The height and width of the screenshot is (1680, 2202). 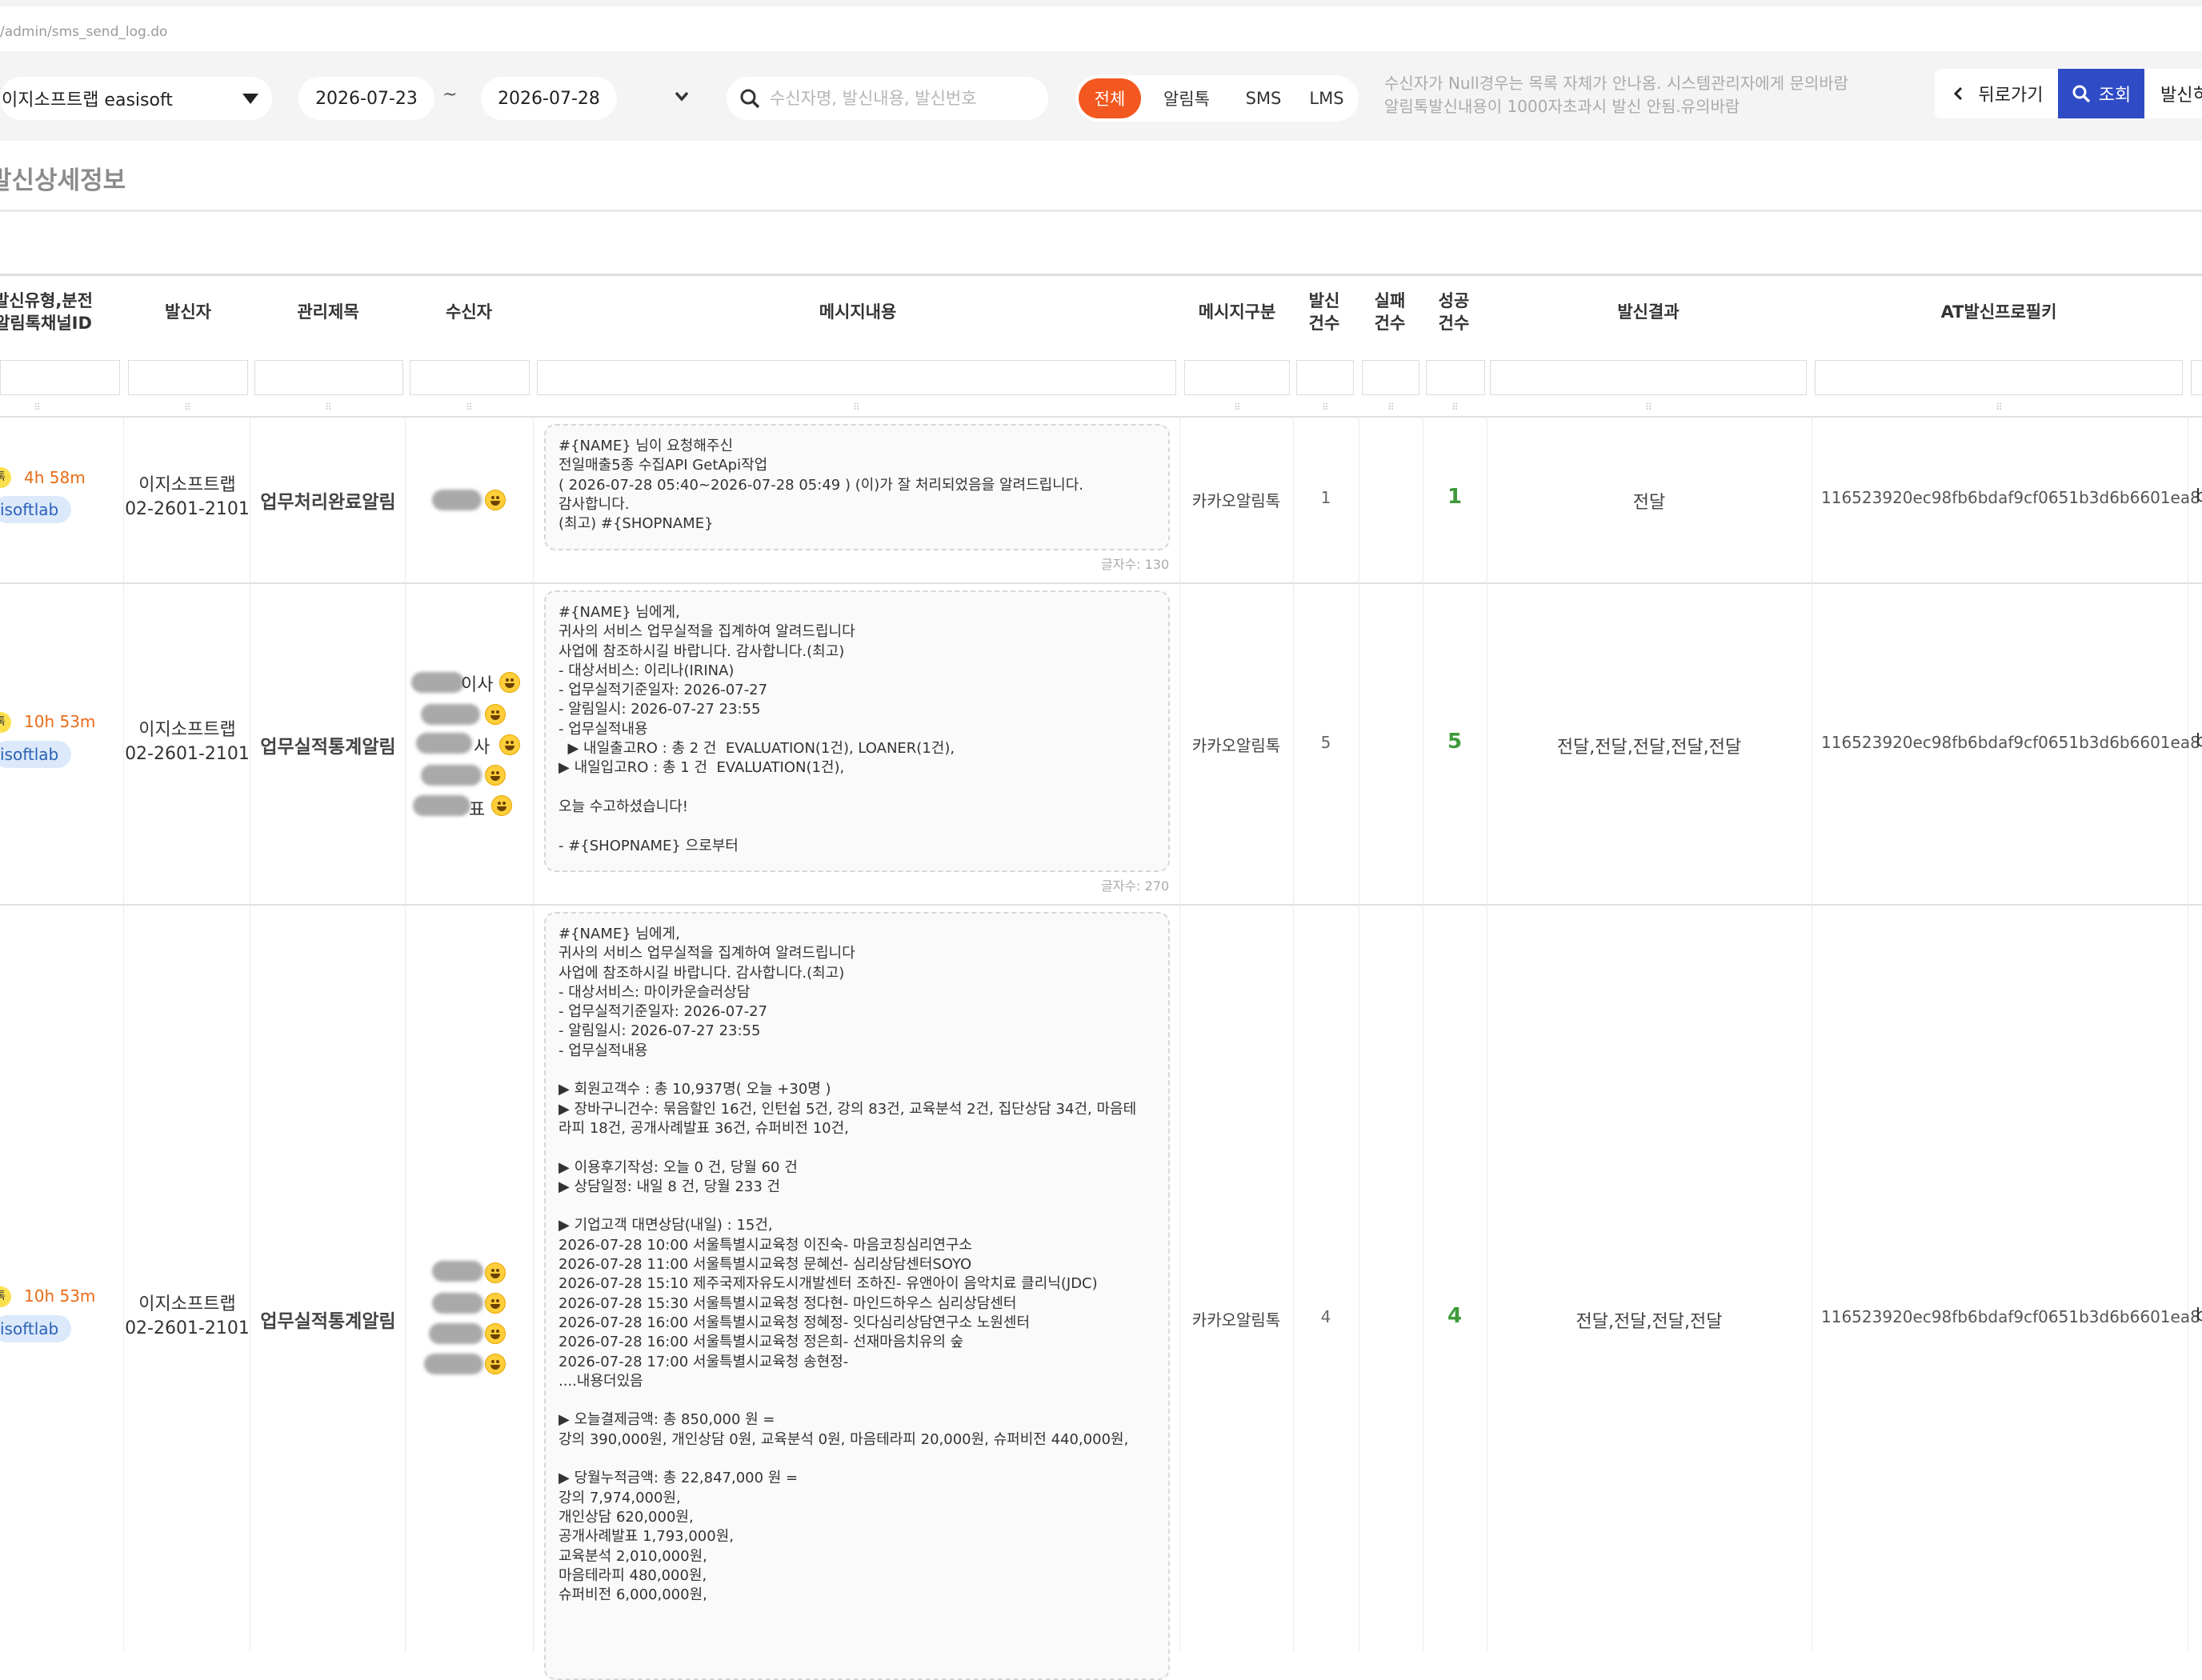 I want to click on header-fail: 실패 건수, so click(x=1390, y=312).